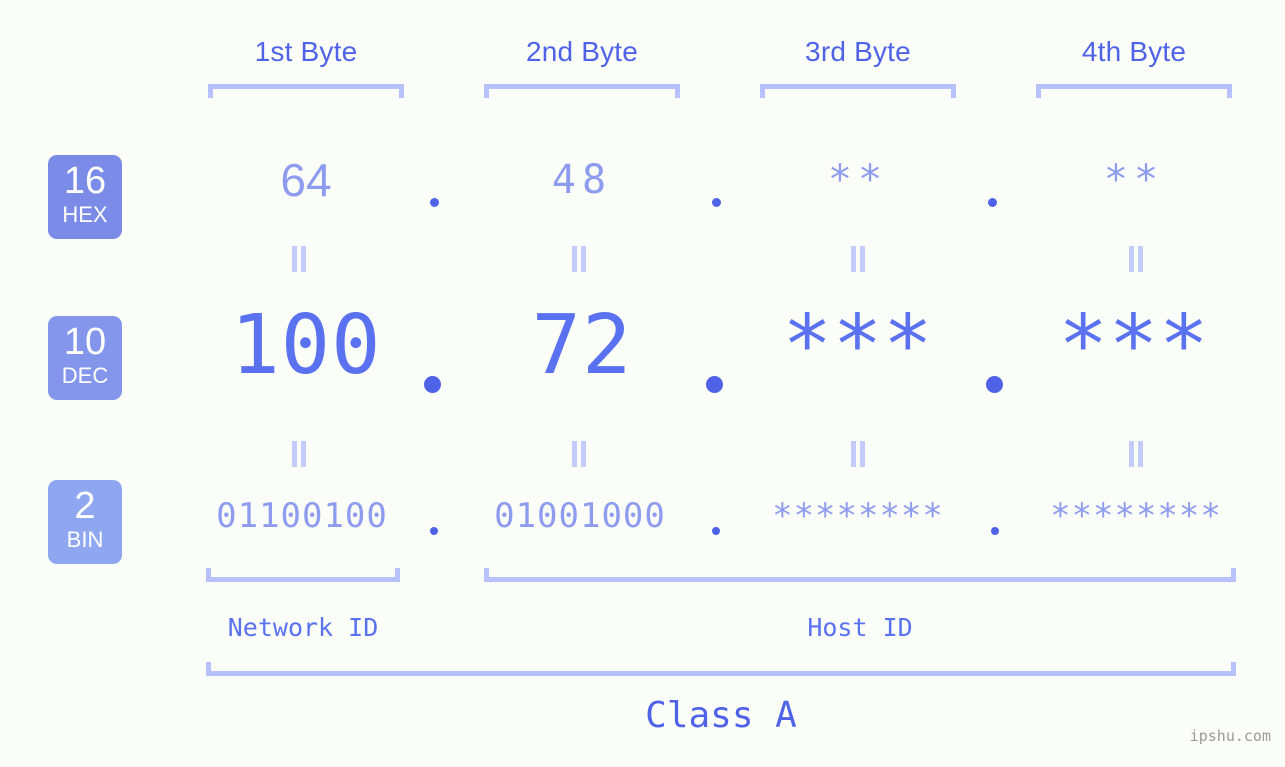 The width and height of the screenshot is (1285, 767). I want to click on byte-header-1: 1st Byte, so click(306, 51).